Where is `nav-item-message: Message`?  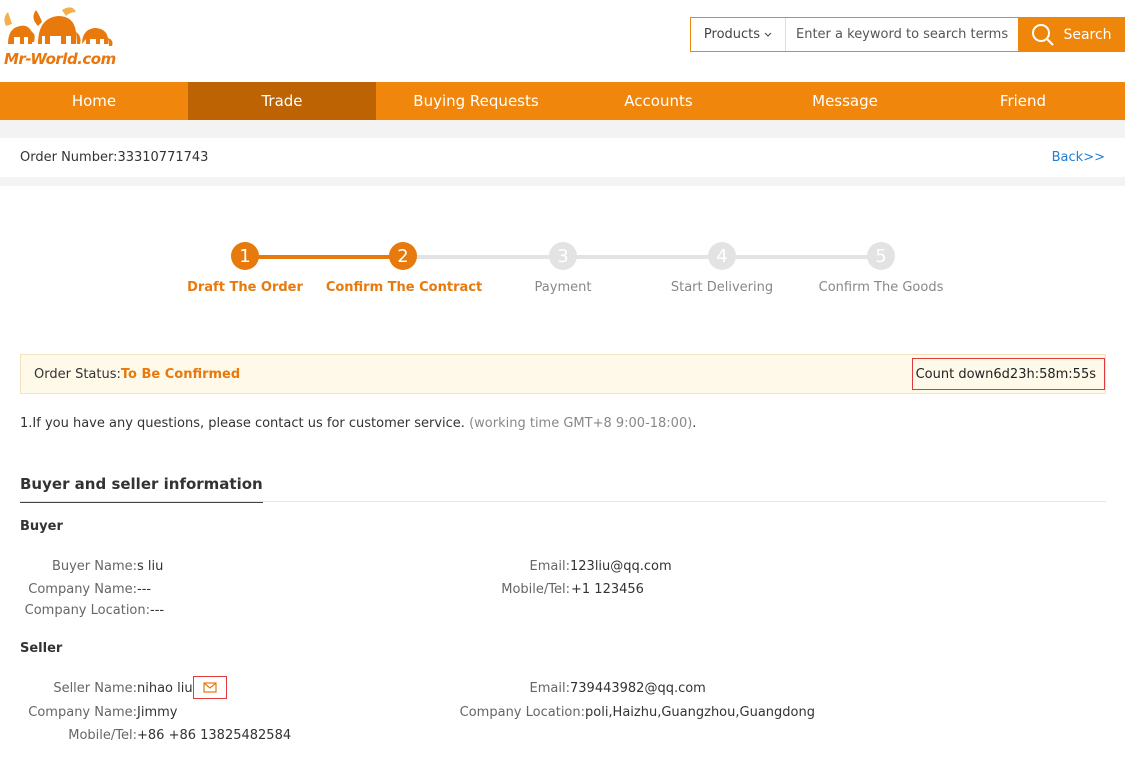 nav-item-message: Message is located at coordinates (845, 101).